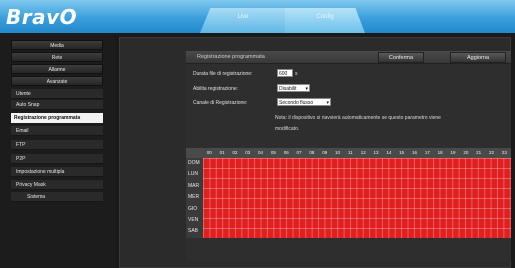 This screenshot has width=515, height=268. I want to click on schedule-hour-02: 02, so click(235, 153).